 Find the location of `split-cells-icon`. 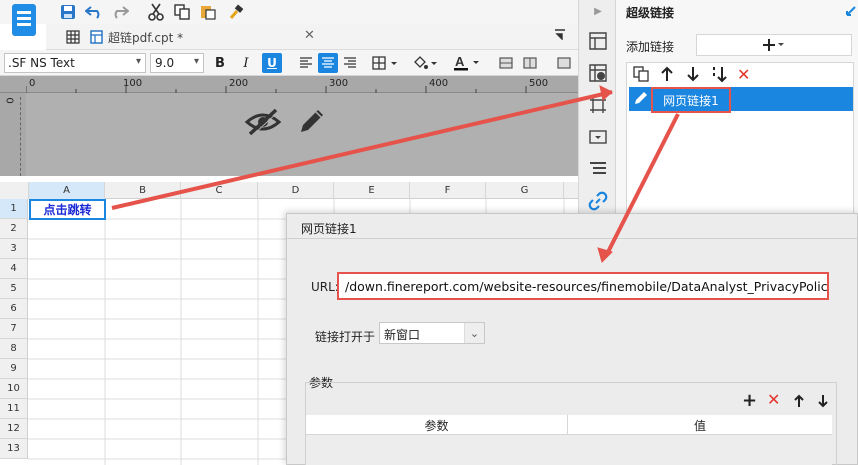

split-cells-icon is located at coordinates (530, 63).